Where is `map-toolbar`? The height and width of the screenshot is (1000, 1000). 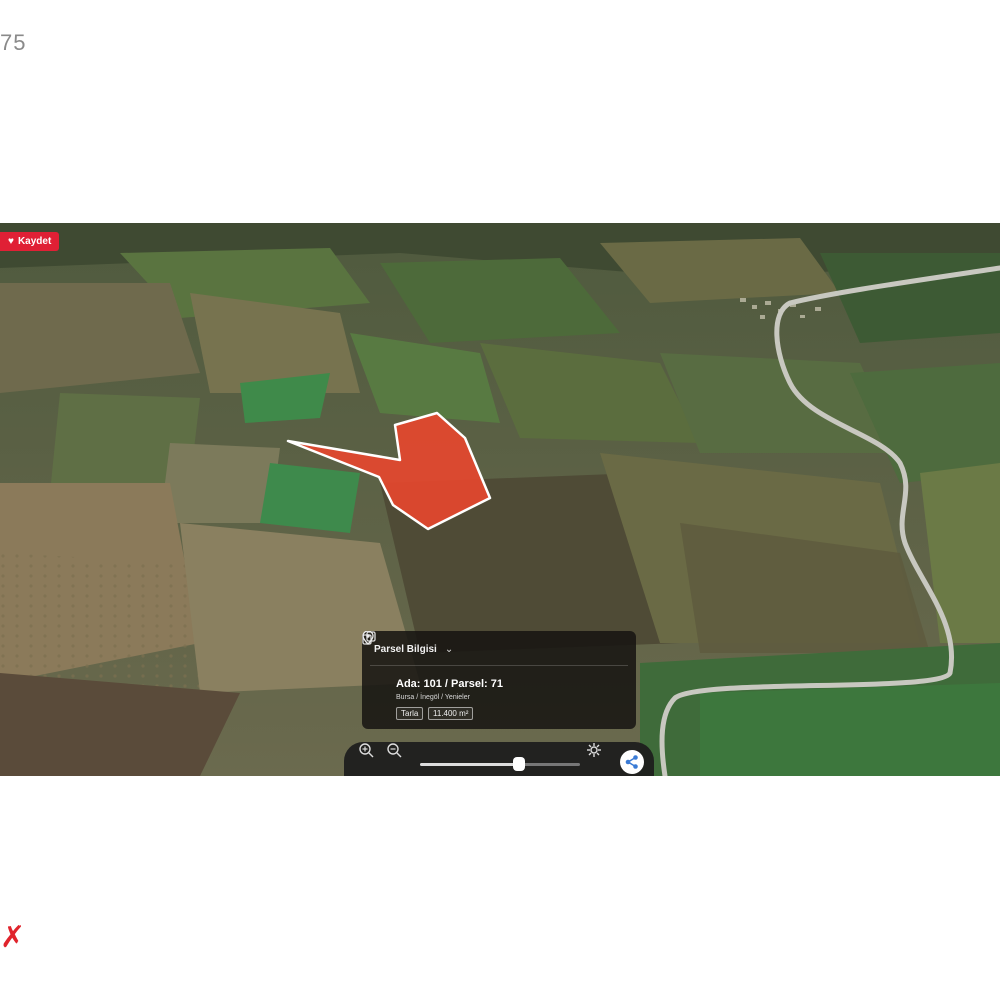 map-toolbar is located at coordinates (499, 759).